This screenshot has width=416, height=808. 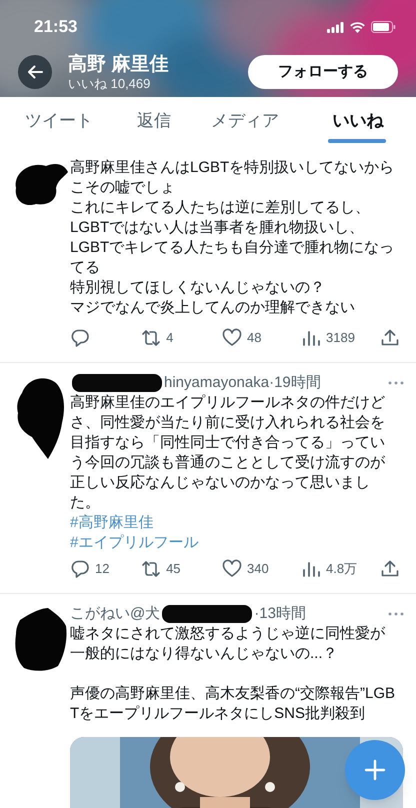 I want to click on wifi-icon, so click(x=357, y=27).